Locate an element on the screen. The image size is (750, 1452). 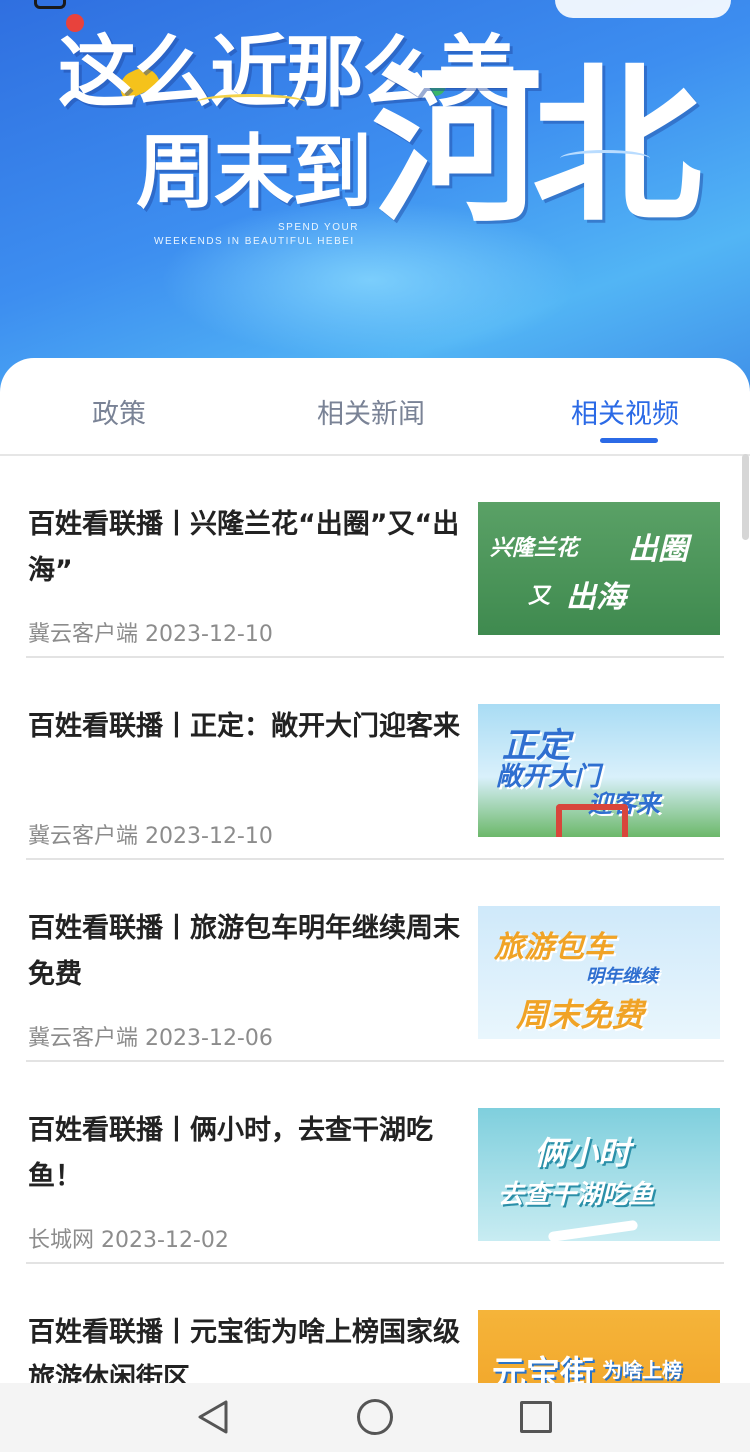
thumb-text: 敞开大门 is located at coordinates (548, 777).